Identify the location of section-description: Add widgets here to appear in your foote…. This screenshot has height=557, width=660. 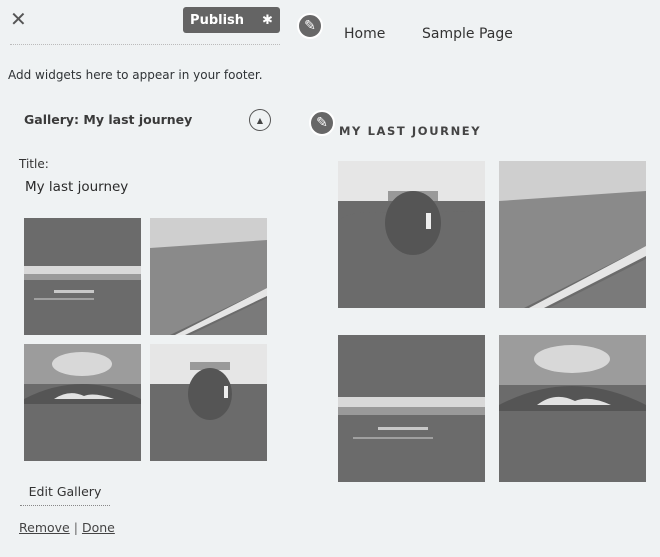
(135, 75).